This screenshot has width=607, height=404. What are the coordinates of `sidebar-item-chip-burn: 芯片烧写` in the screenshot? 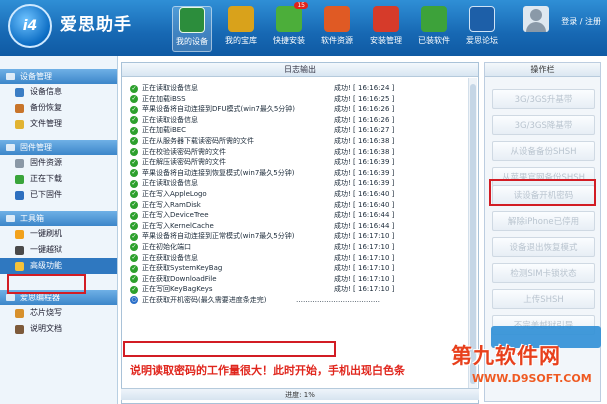 It's located at (58, 313).